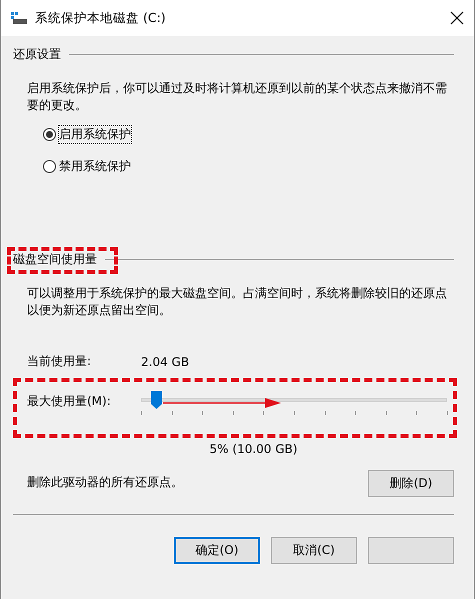 This screenshot has height=599, width=475. I want to click on current-usage-label: 当前使用量:, so click(59, 361).